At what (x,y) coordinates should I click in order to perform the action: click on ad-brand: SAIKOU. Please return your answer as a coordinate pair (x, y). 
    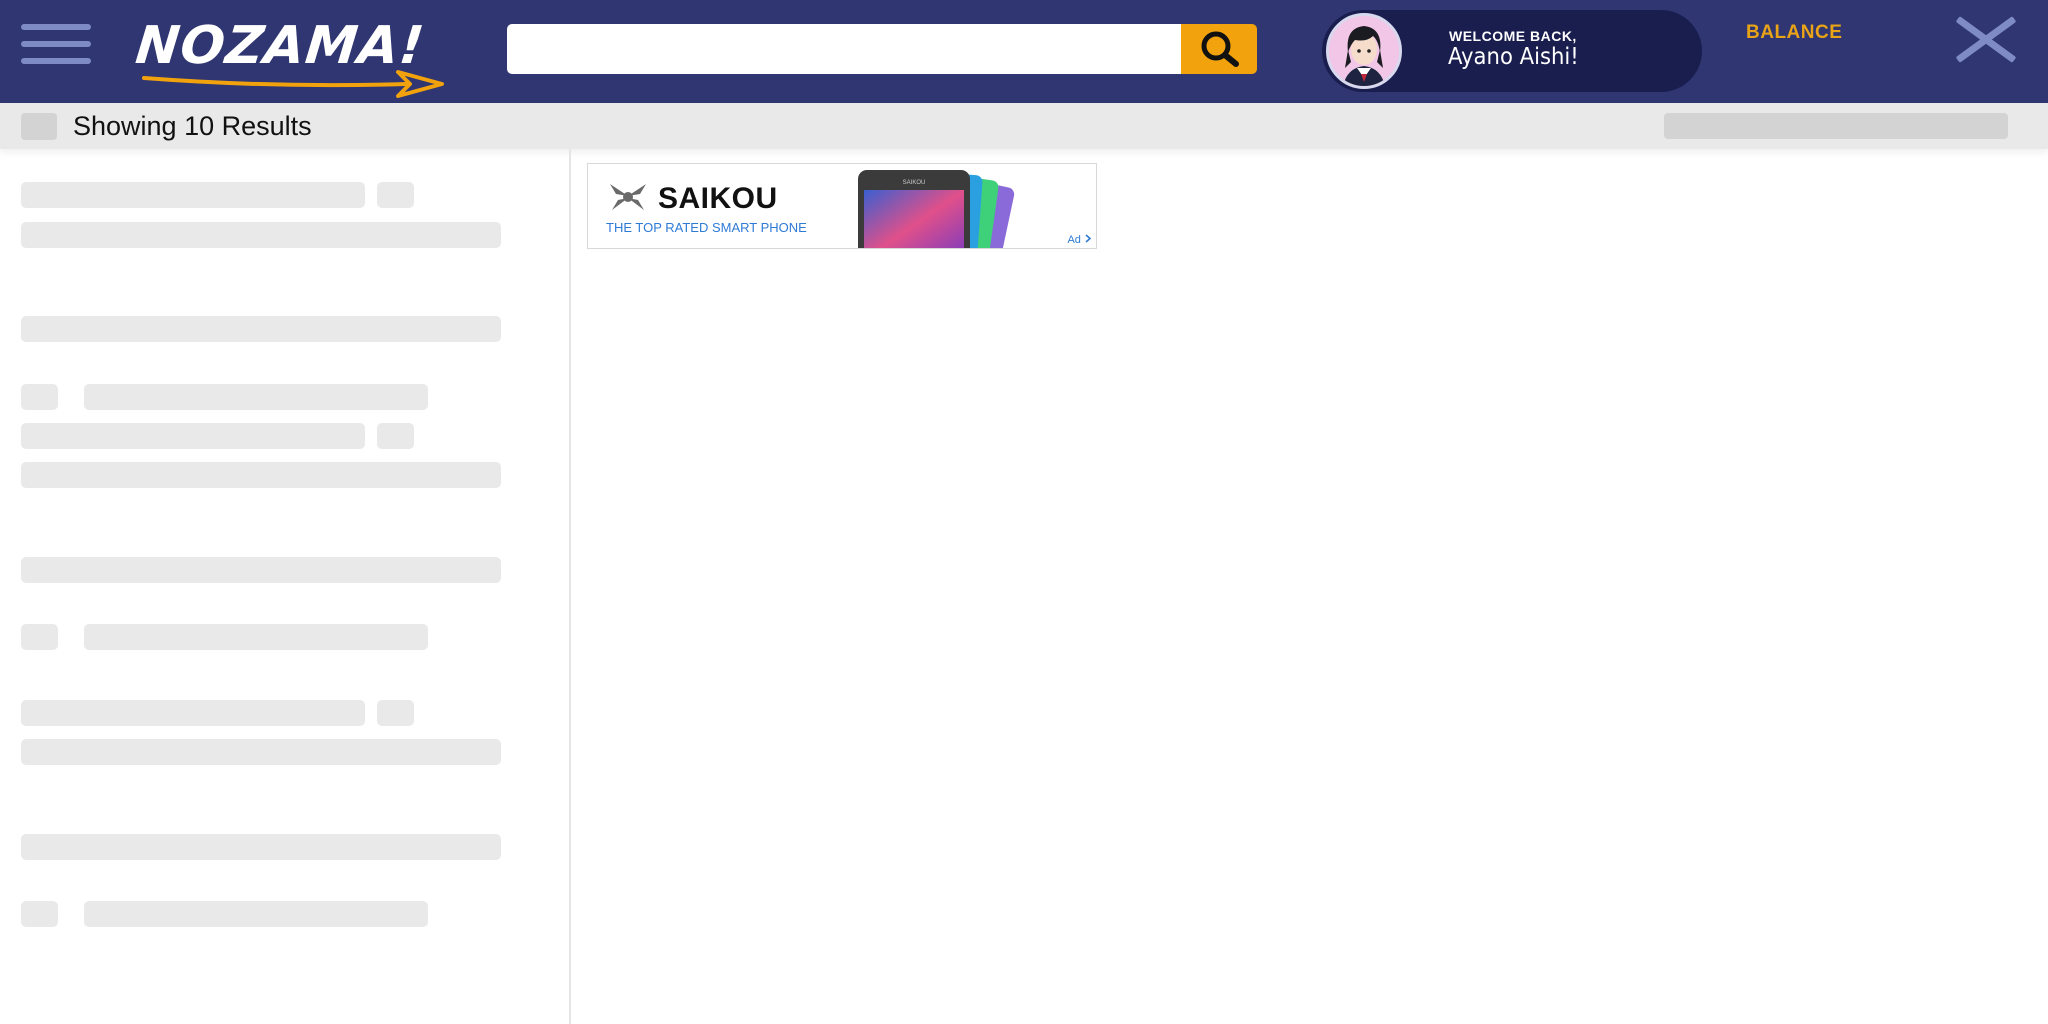
    Looking at the image, I should click on (718, 198).